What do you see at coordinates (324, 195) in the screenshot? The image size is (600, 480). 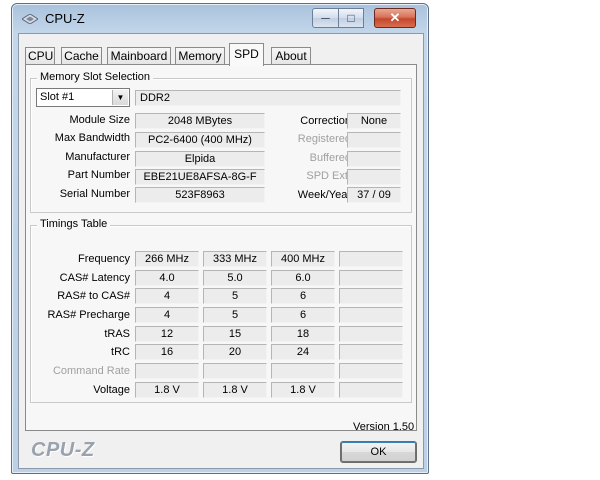 I see `week-year-label: Week/Year` at bounding box center [324, 195].